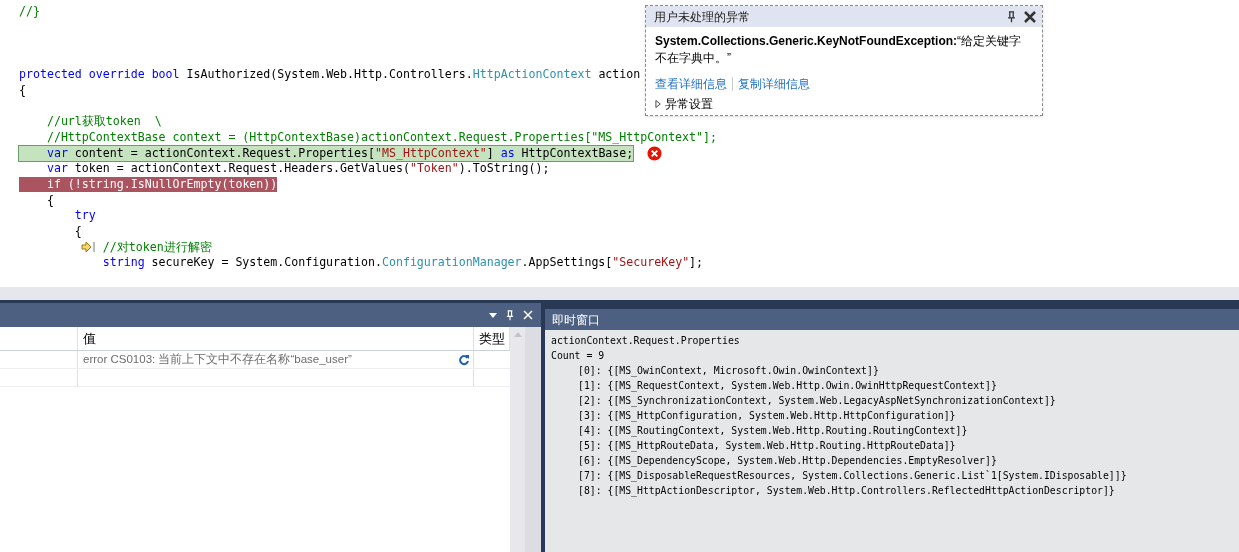  Describe the element at coordinates (276, 338) in the screenshot. I see `column-header: 值` at that location.